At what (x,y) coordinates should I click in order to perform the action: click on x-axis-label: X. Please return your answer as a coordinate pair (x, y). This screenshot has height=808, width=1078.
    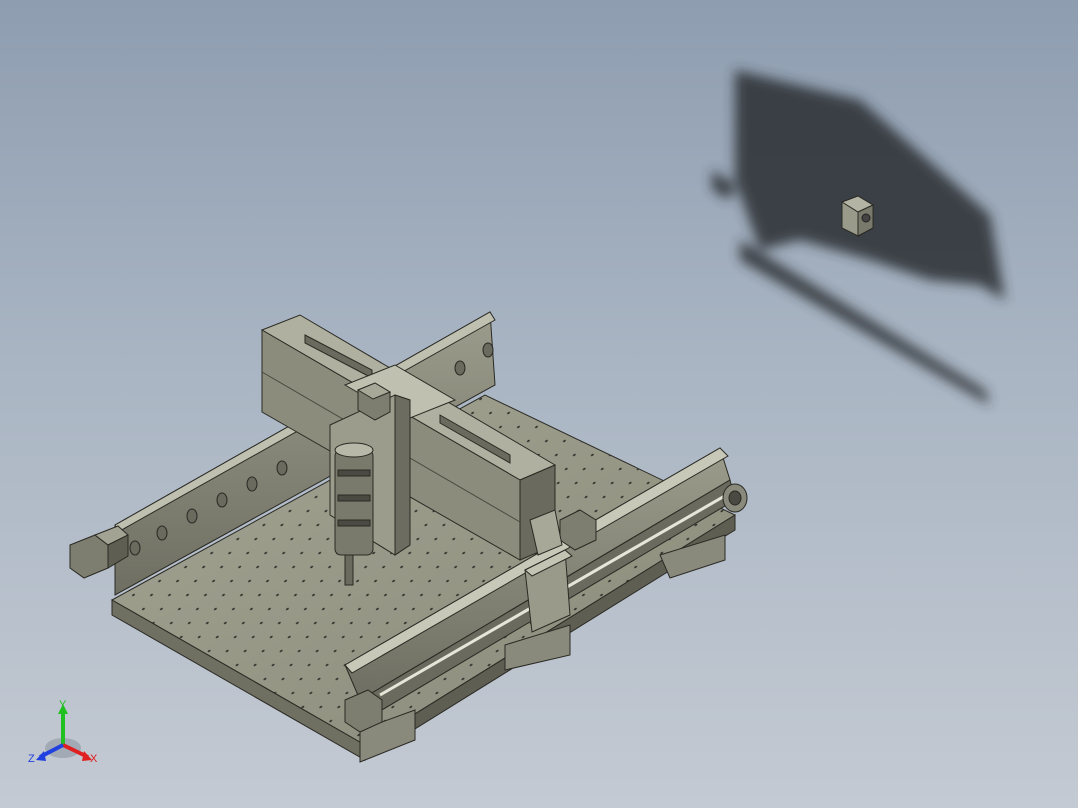
    Looking at the image, I should click on (94, 759).